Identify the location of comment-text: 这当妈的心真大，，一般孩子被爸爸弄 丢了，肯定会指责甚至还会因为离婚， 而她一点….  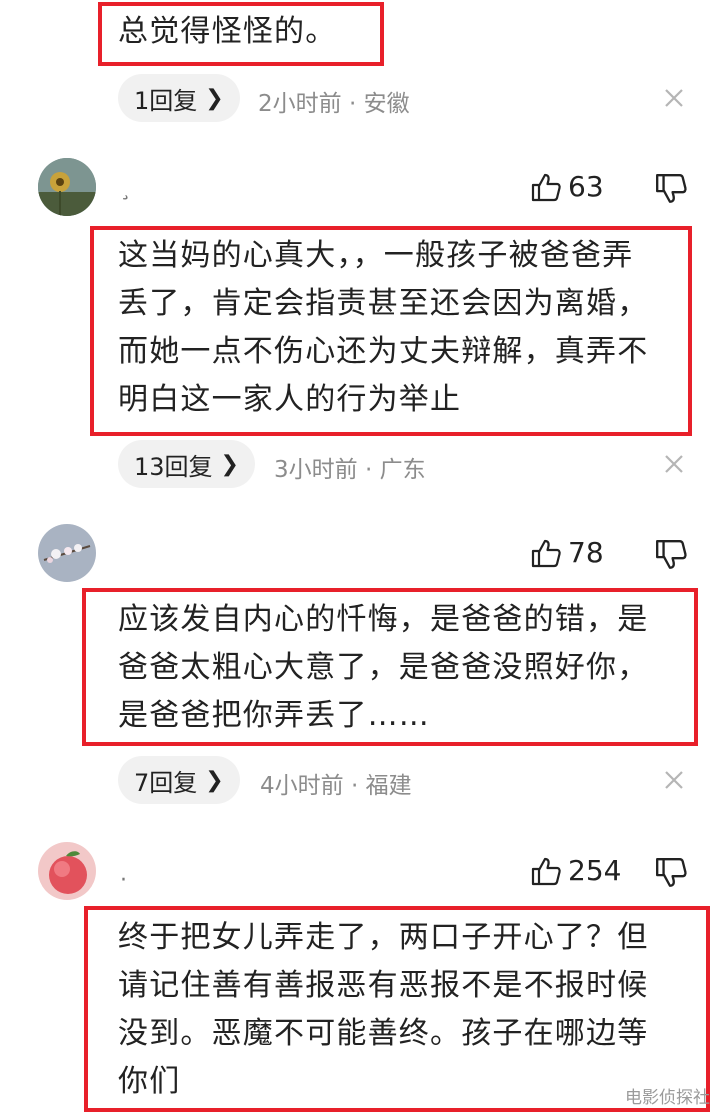
(383, 328).